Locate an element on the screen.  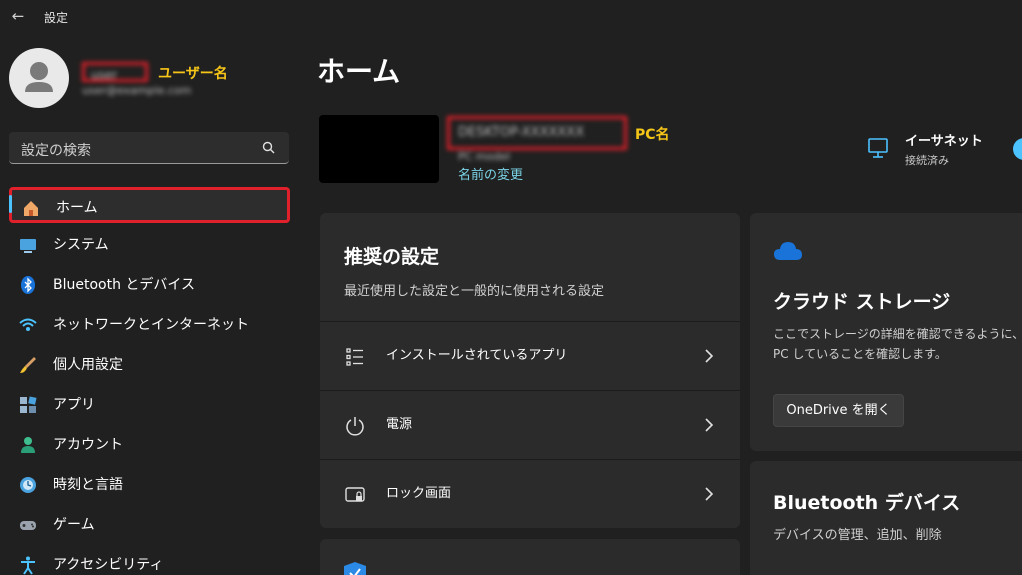
sidebar-item-accessibility: アクセシビリティ is located at coordinates (145, 561).